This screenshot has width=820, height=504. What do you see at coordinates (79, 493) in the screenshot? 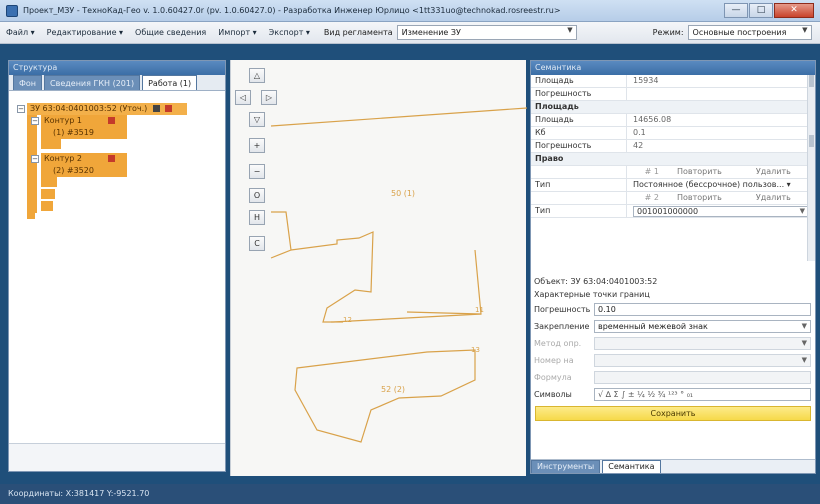
I see `coords-readout: Координаты: X:381417 Y:-9521.70` at bounding box center [79, 493].